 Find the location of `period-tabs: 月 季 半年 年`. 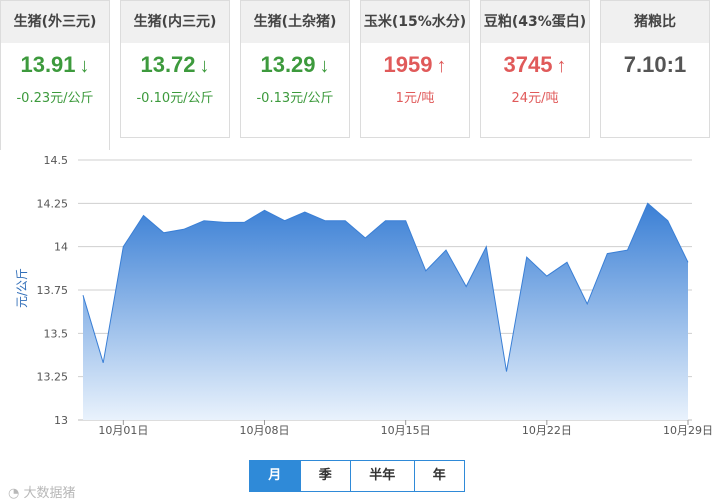

period-tabs: 月 季 半年 年 is located at coordinates (357, 476).